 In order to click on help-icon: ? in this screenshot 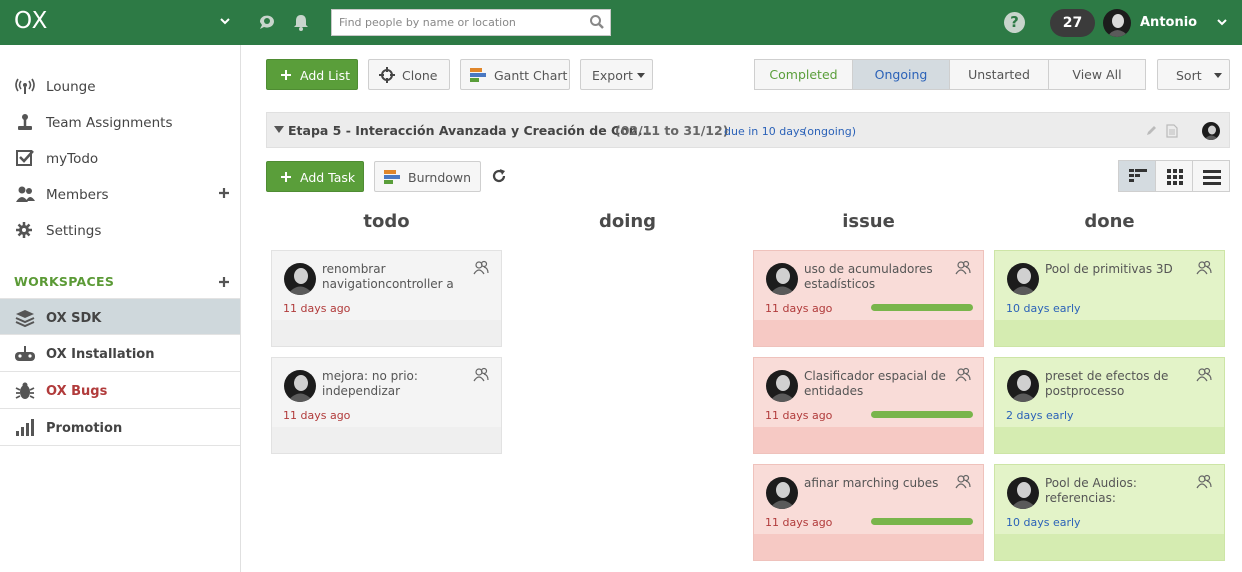, I will do `click(1014, 22)`.